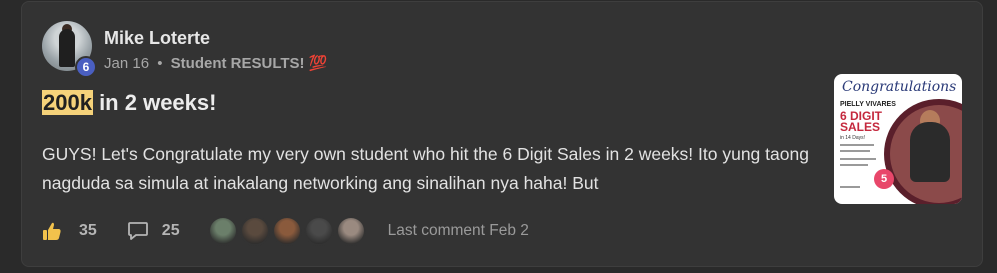 The image size is (997, 273). I want to click on post-title: 200k in 2 weeks!, so click(129, 103).